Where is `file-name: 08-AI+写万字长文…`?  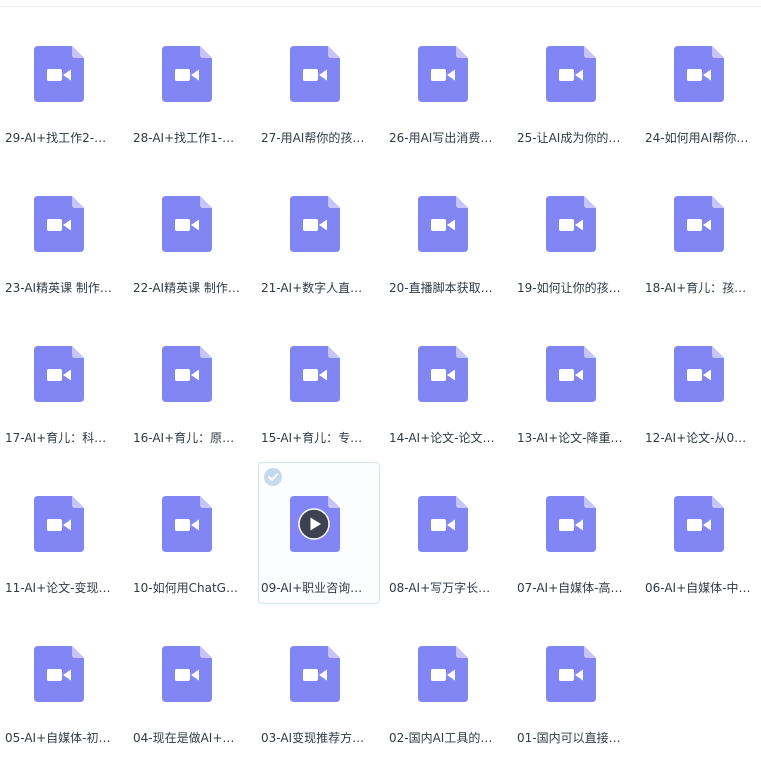
file-name: 08-AI+写万字长文… is located at coordinates (445, 588).